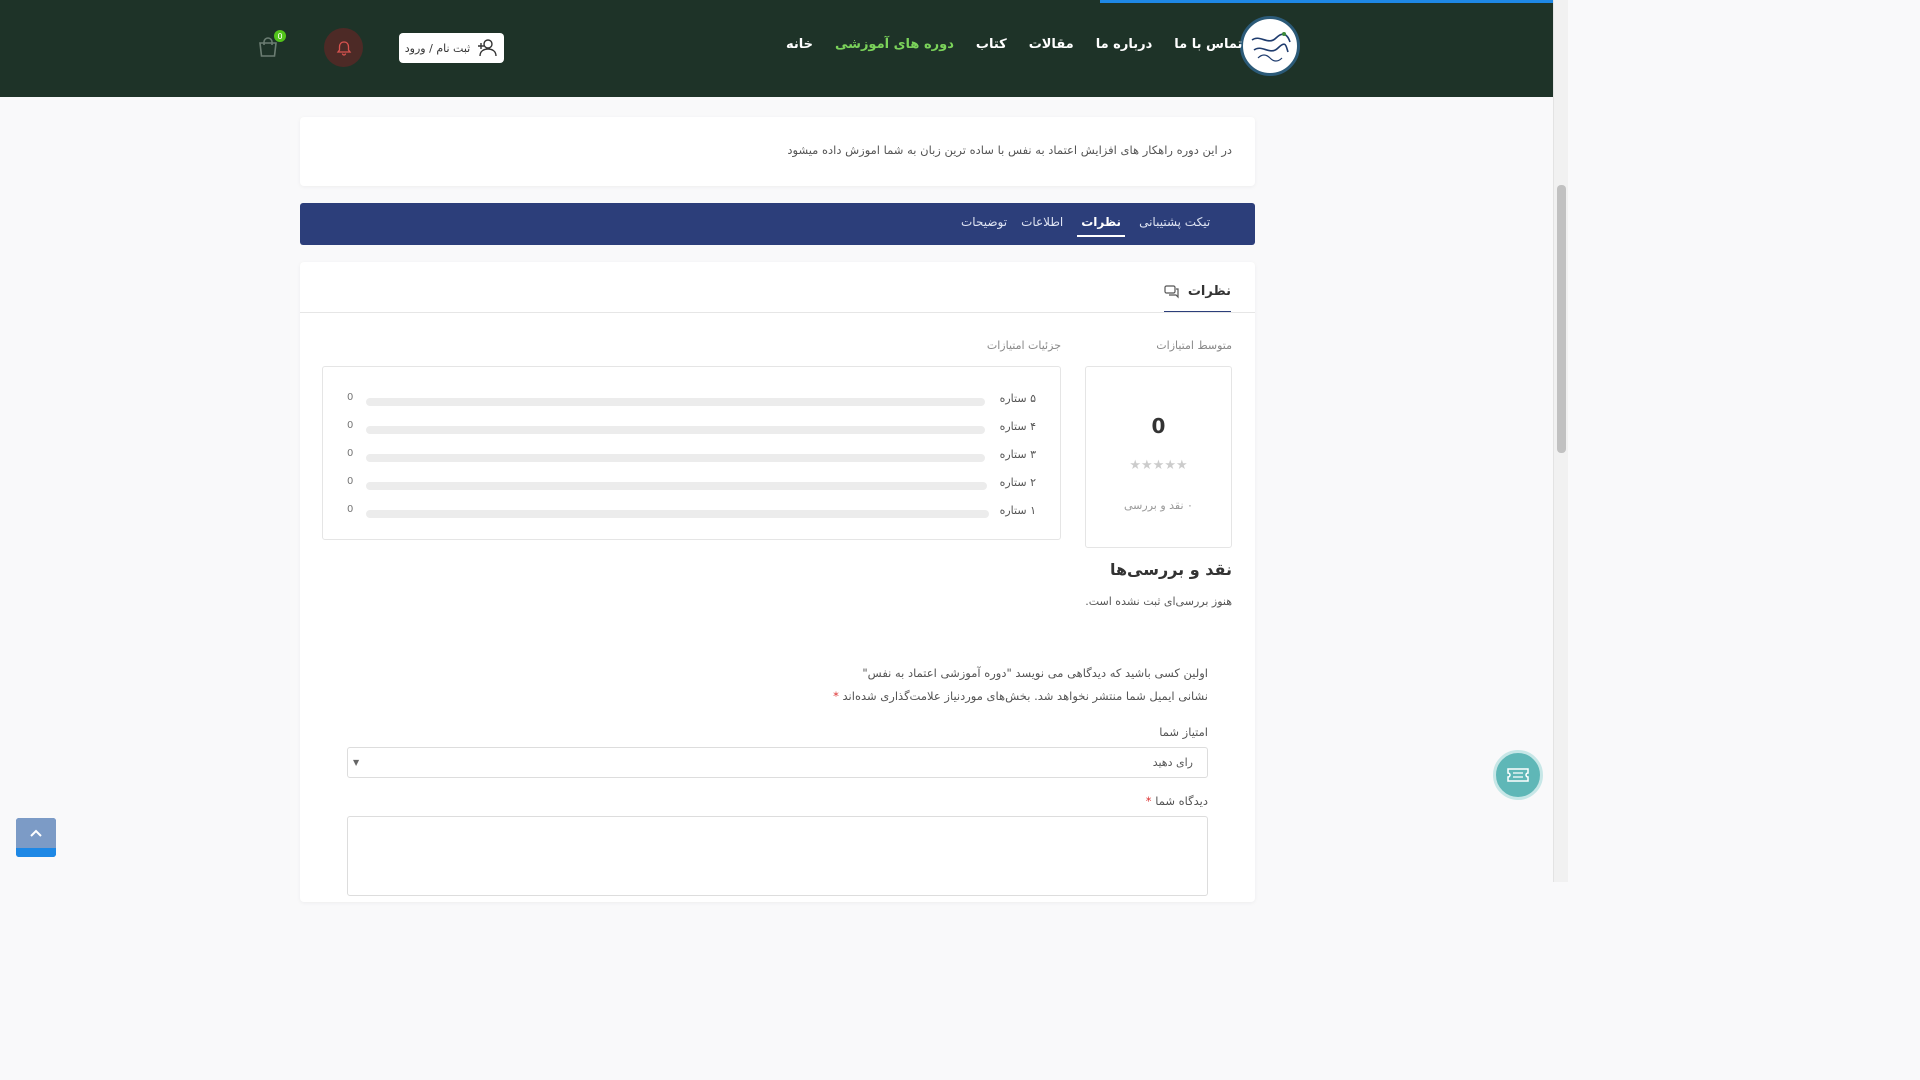 The width and height of the screenshot is (1920, 1080). I want to click on rating-bar-label: ۵ ستاره, so click(1017, 398).